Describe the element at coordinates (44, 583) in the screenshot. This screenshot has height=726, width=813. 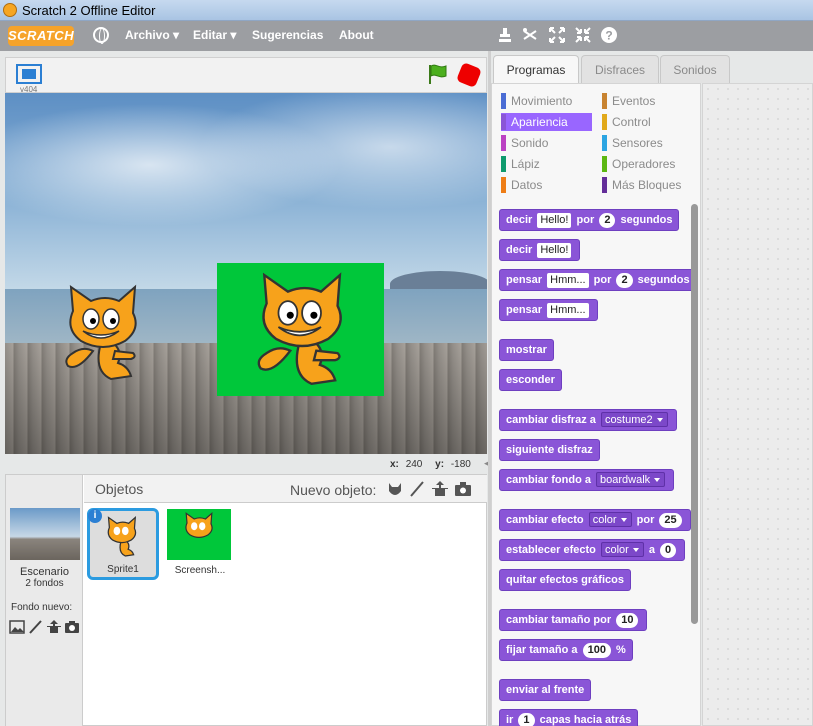
I see `stage-backdrop-count: 2 fondos` at that location.